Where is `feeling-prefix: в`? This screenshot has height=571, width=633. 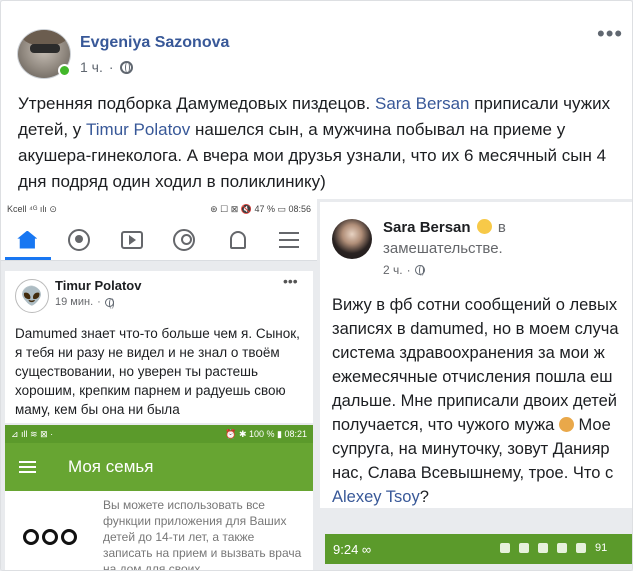 feeling-prefix: в is located at coordinates (501, 227).